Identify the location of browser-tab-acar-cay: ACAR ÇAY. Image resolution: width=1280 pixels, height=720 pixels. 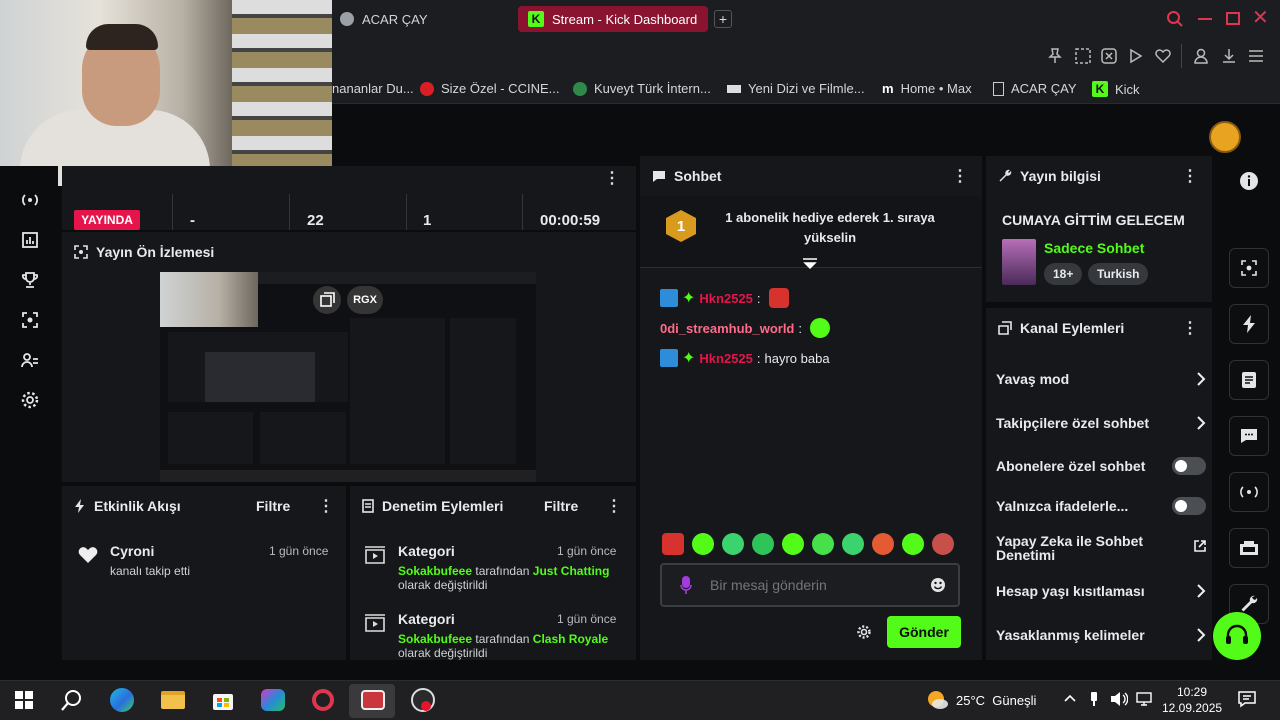
(384, 19).